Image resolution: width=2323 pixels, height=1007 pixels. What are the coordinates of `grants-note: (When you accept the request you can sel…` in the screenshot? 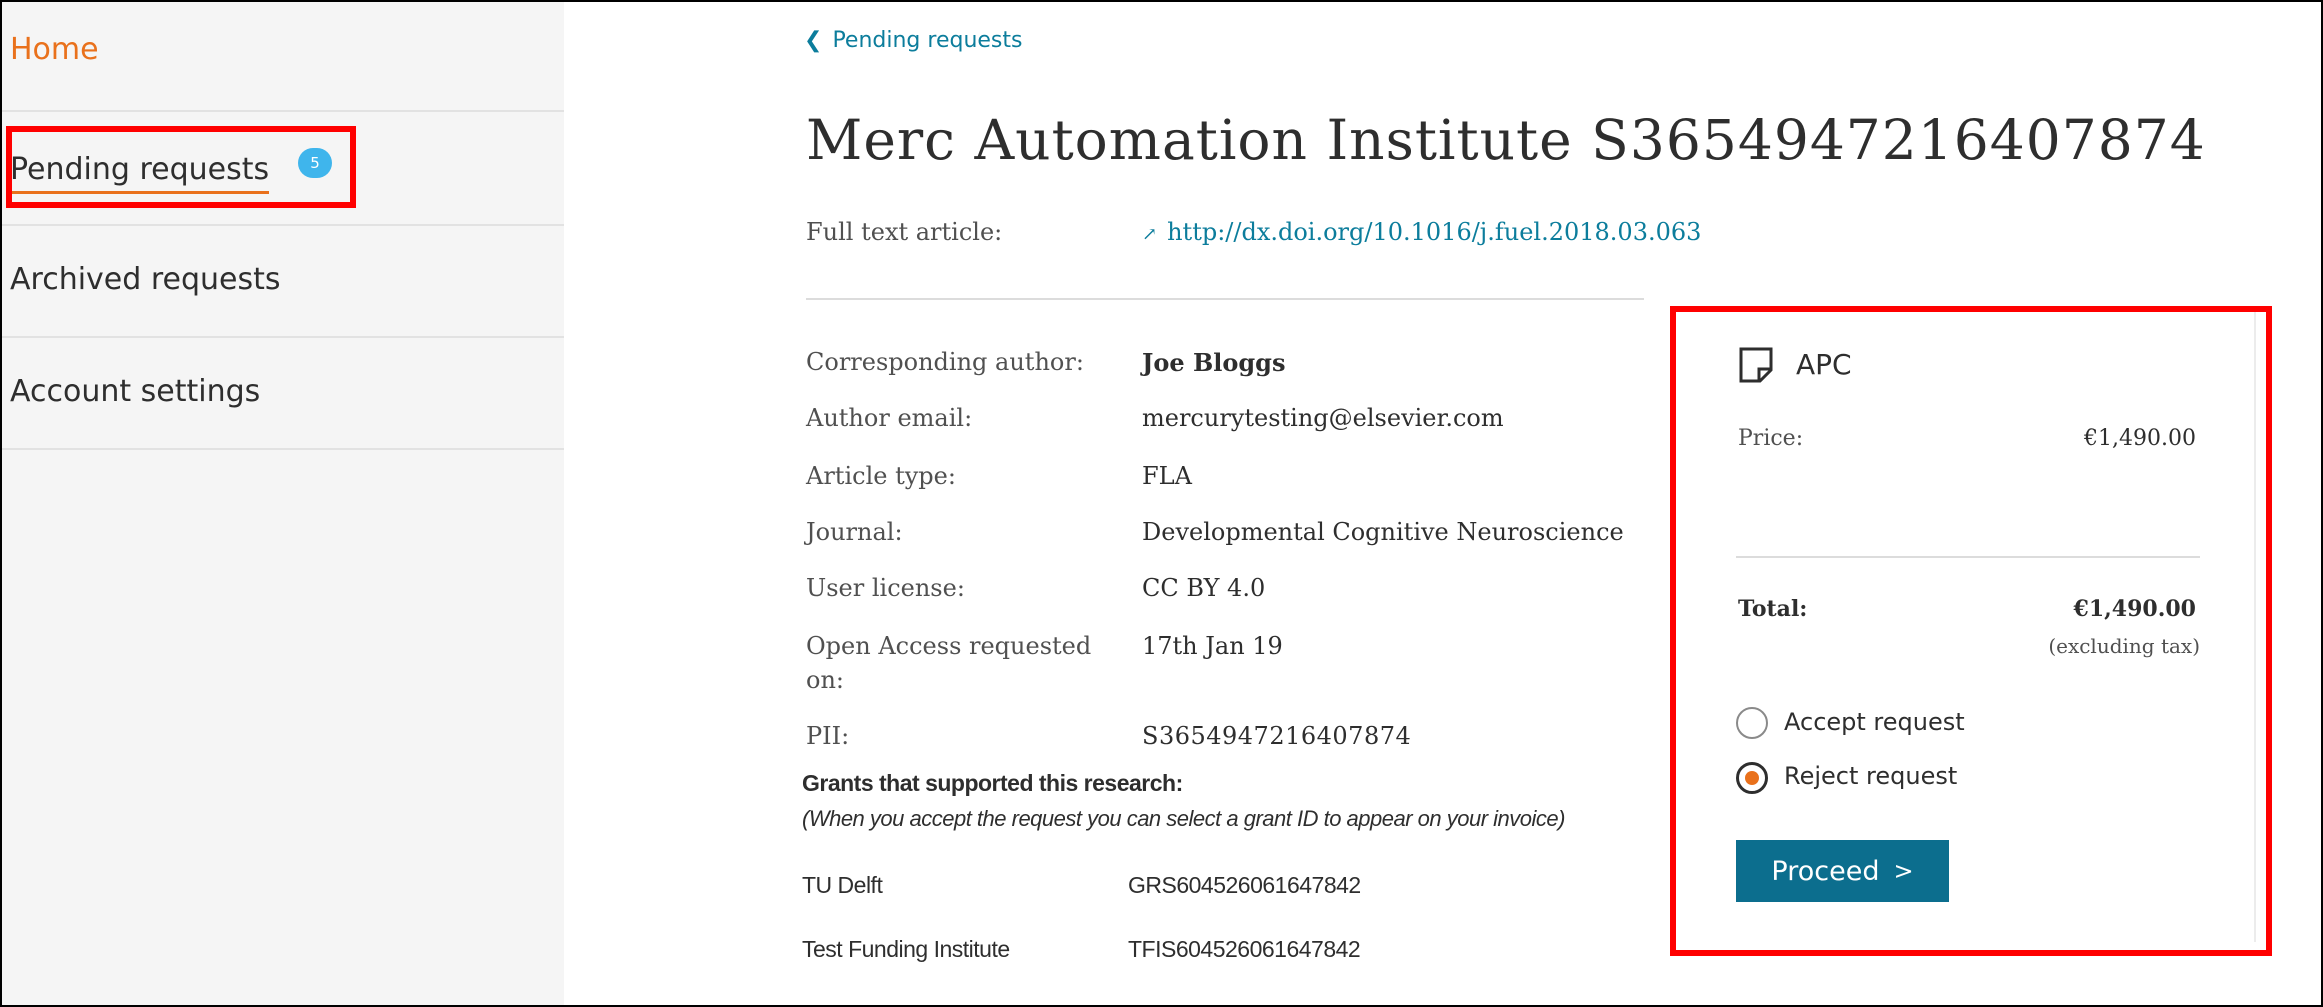 It's located at (1183, 818).